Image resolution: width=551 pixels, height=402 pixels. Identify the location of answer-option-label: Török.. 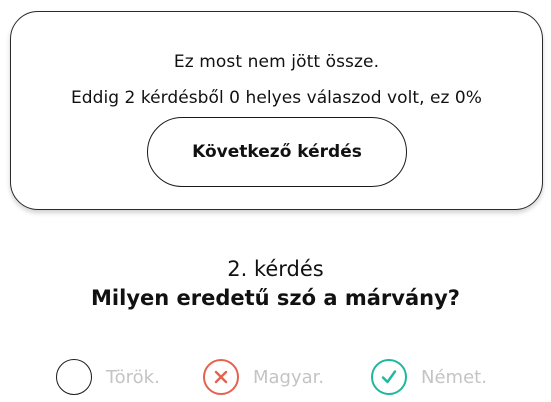
(133, 377).